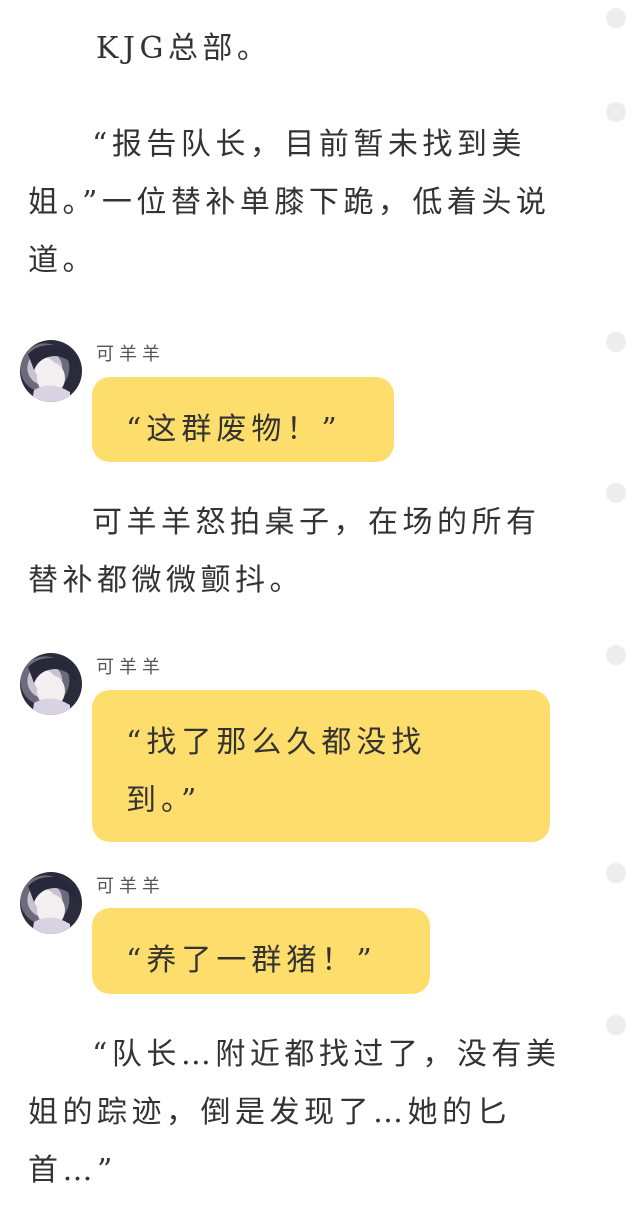  Describe the element at coordinates (261, 951) in the screenshot. I see `dialogue-bubble: “养了一群猪！”` at that location.